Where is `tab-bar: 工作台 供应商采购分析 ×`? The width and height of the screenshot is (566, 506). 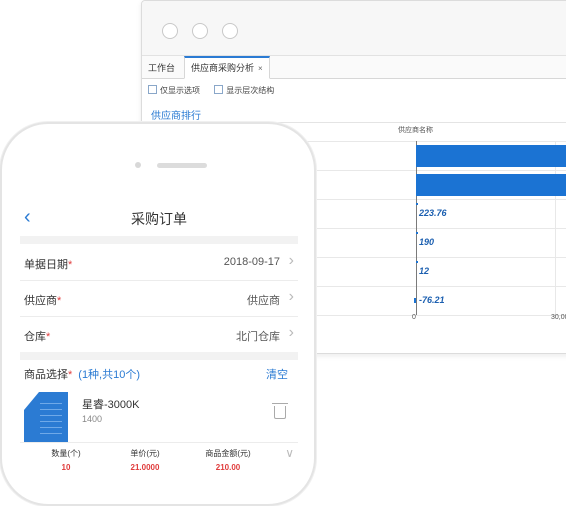
tab-bar: 工作台 供应商采购分析 × is located at coordinates (354, 67).